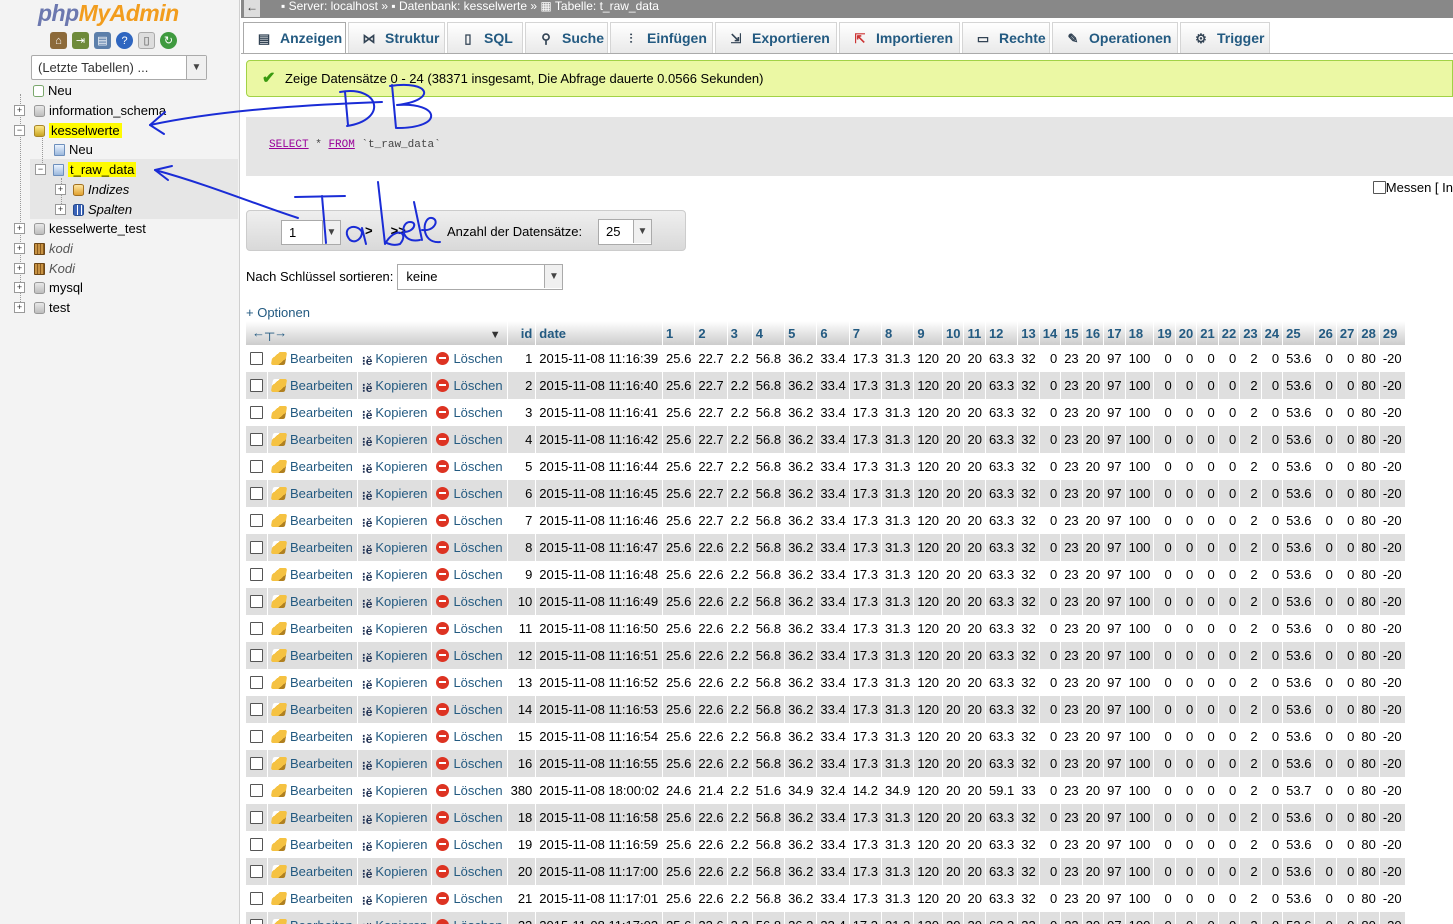 The width and height of the screenshot is (1453, 924). I want to click on table-cell: 22, so click(522, 918).